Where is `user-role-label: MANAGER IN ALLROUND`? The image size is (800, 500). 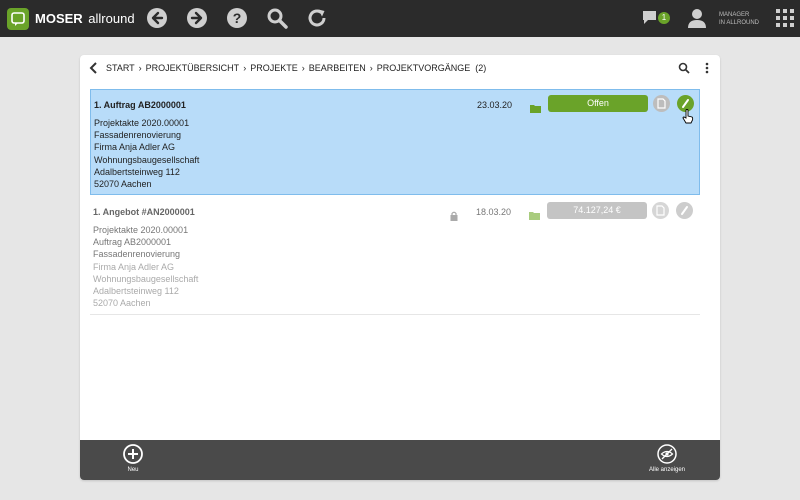 user-role-label: MANAGER IN ALLROUND is located at coordinates (739, 19).